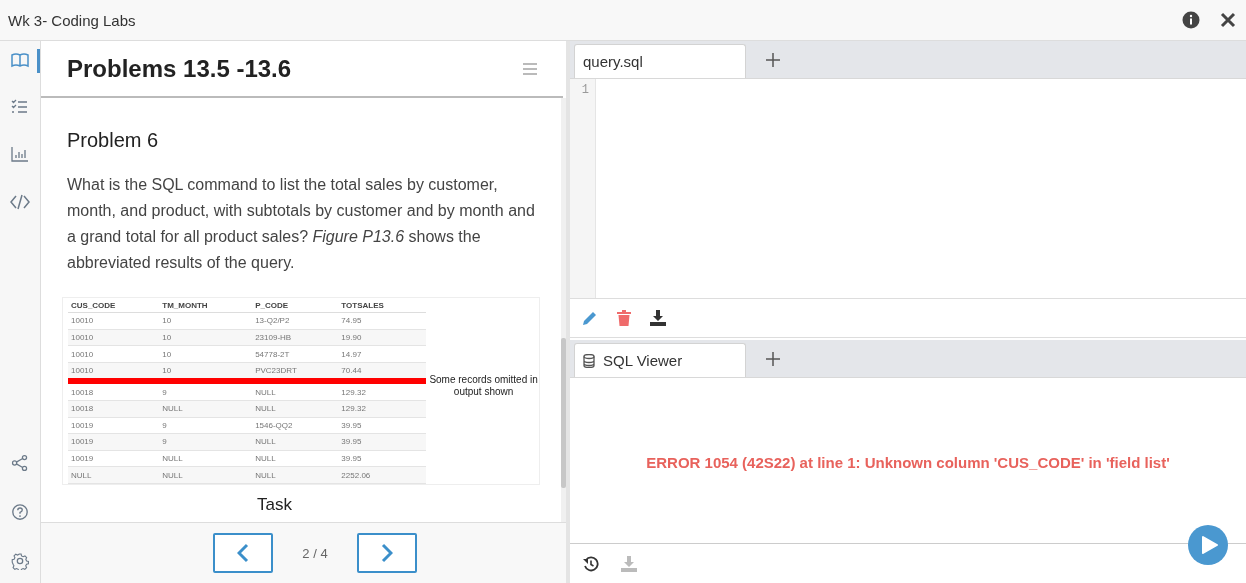 The width and height of the screenshot is (1246, 583). Describe the element at coordinates (584, 90) in the screenshot. I see `line-number: 1` at that location.